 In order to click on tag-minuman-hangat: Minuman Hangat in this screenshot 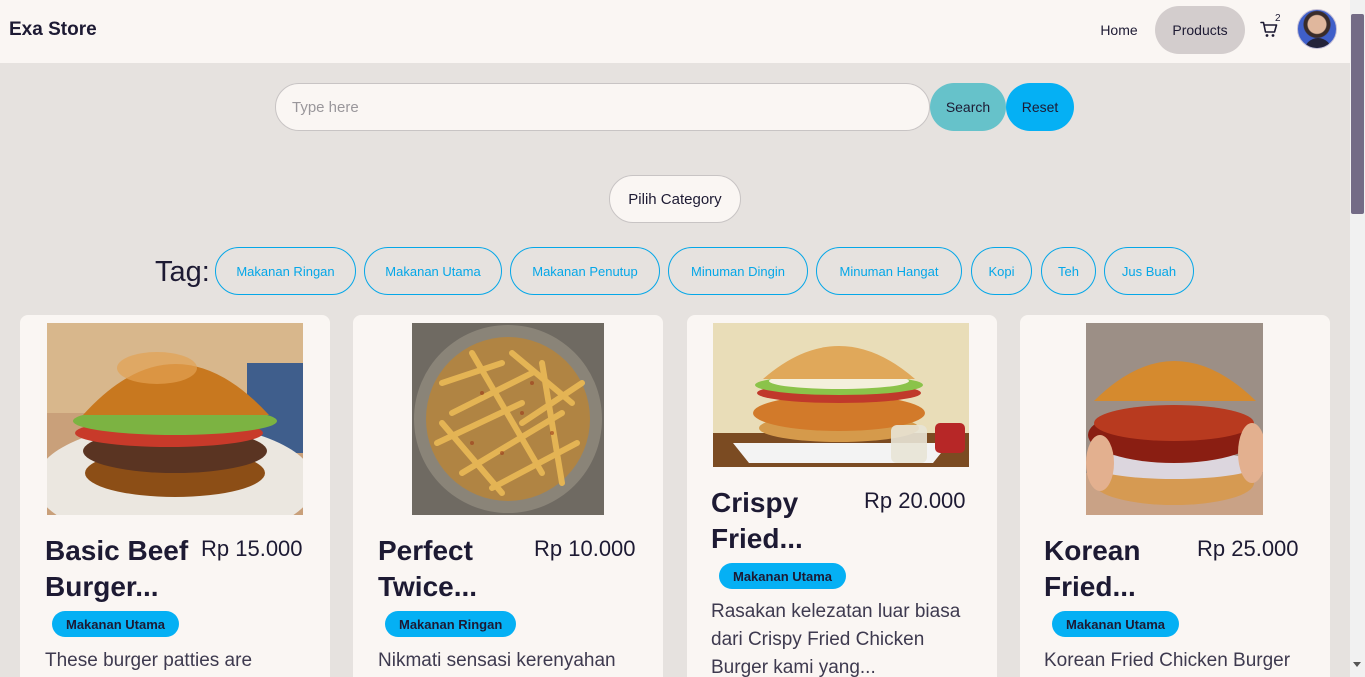, I will do `click(889, 271)`.